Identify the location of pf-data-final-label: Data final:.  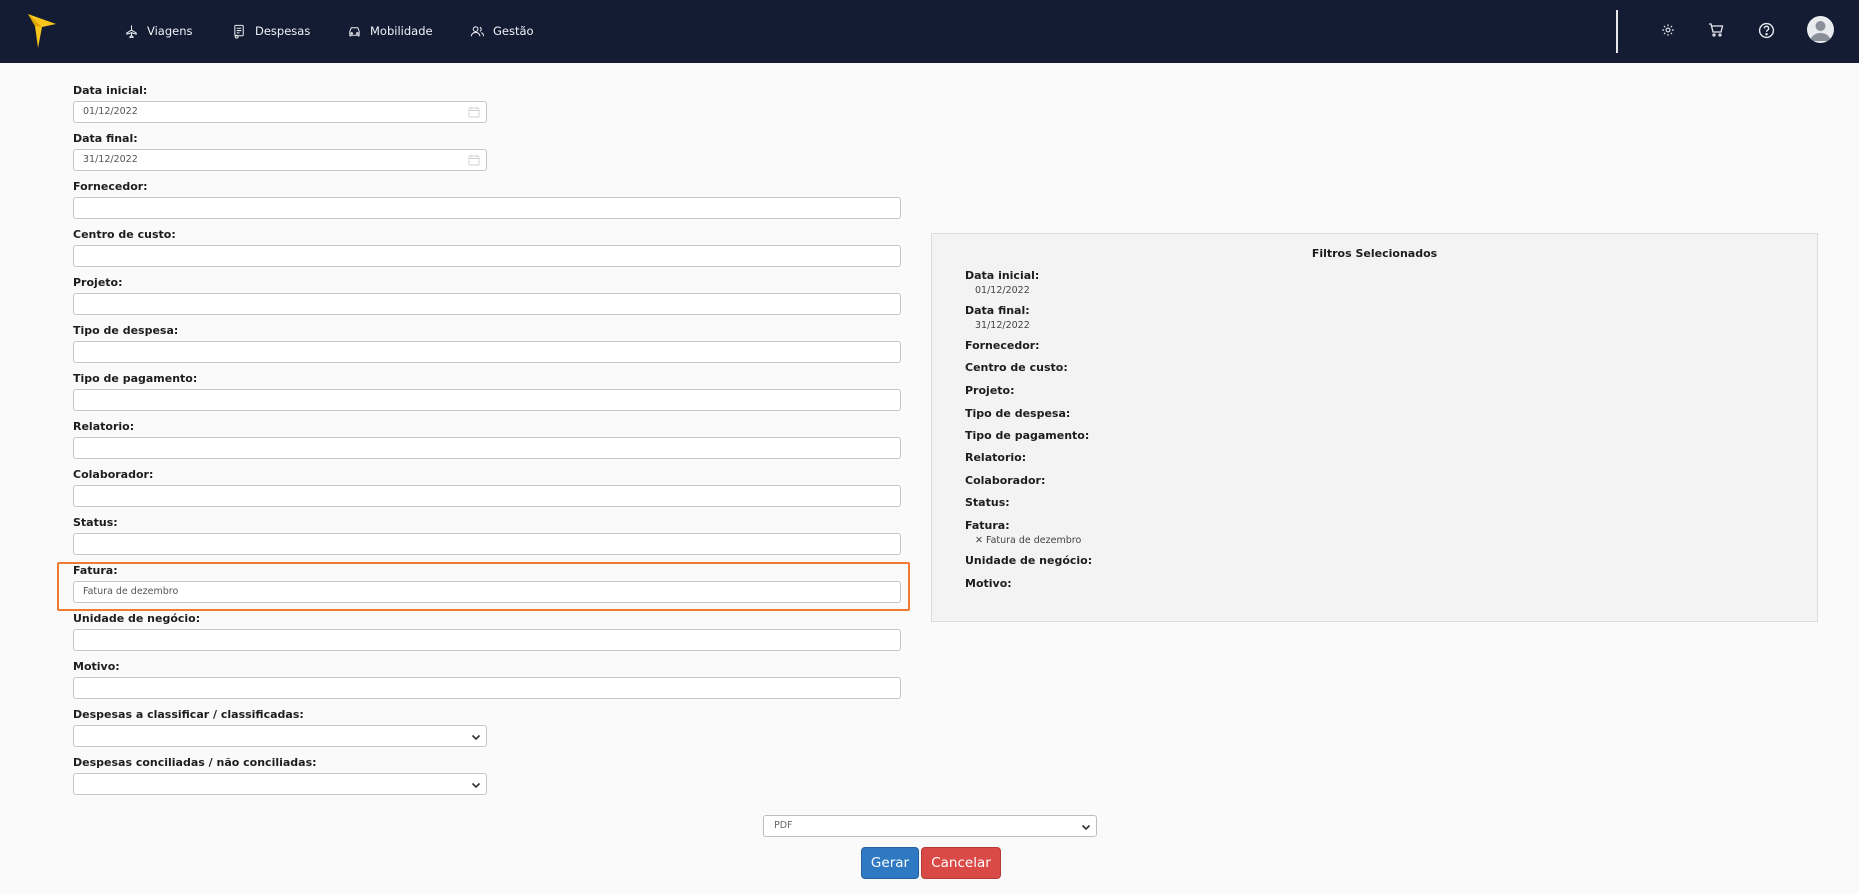
(997, 310).